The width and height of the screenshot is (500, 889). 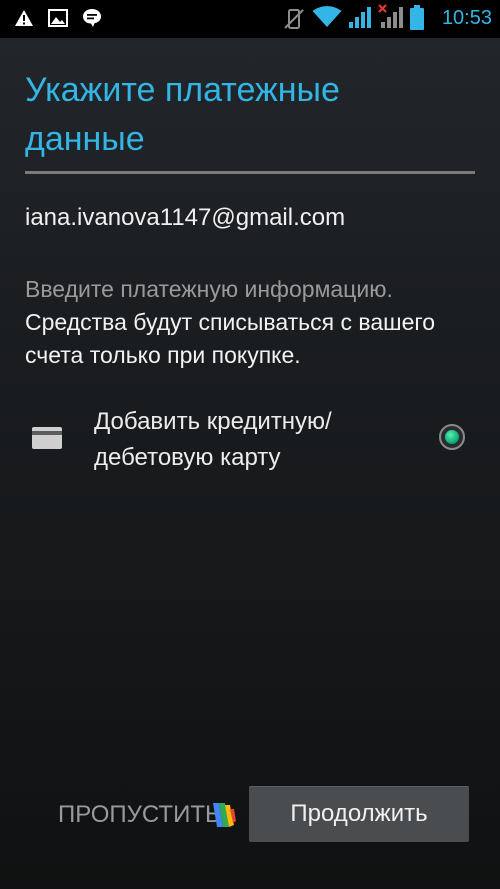 What do you see at coordinates (359, 814) in the screenshot?
I see `continue-button: Продолжить` at bounding box center [359, 814].